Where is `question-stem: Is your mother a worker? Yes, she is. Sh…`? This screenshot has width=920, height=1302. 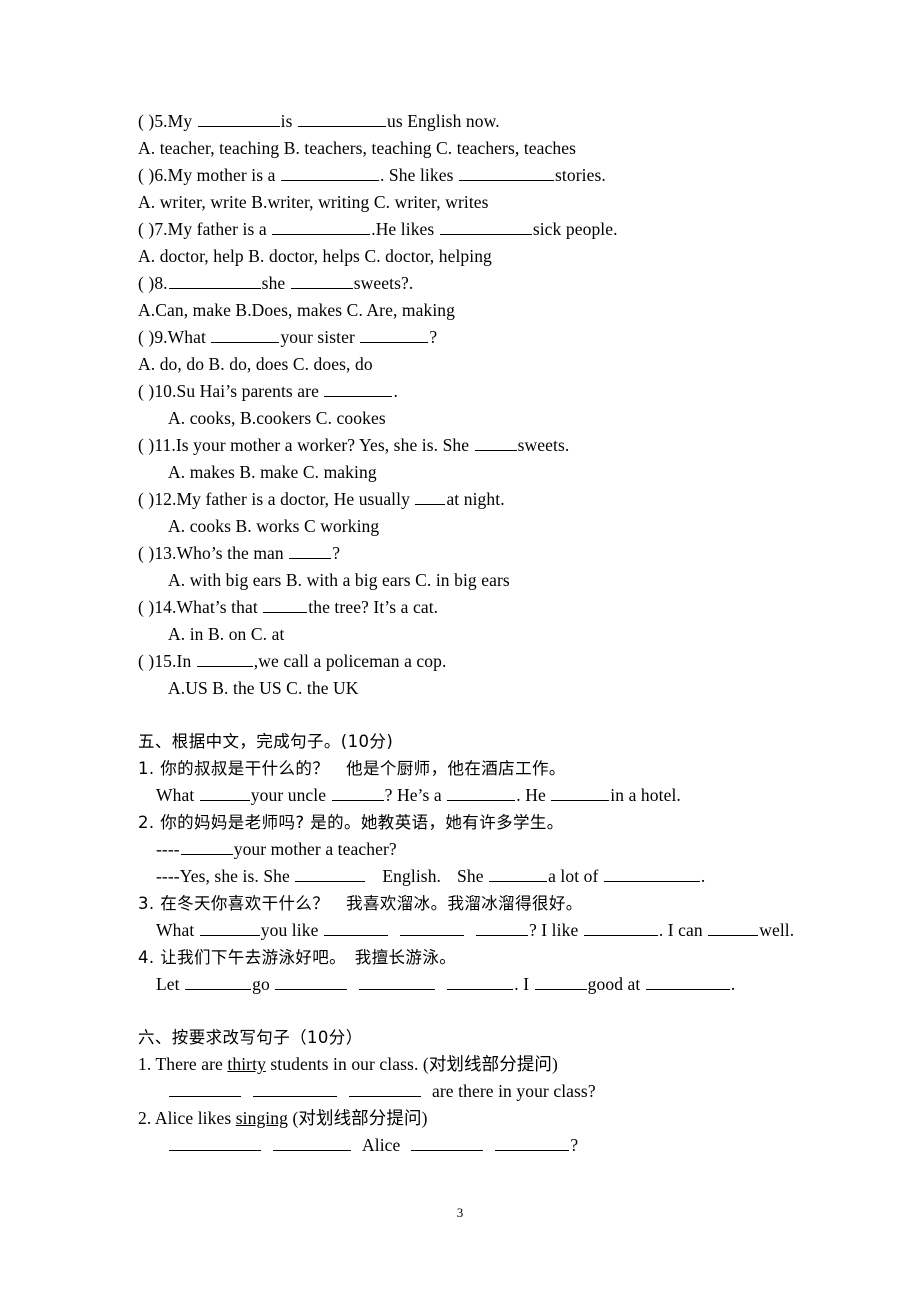 question-stem: Is your mother a worker? Yes, she is. Sh… is located at coordinates (324, 445).